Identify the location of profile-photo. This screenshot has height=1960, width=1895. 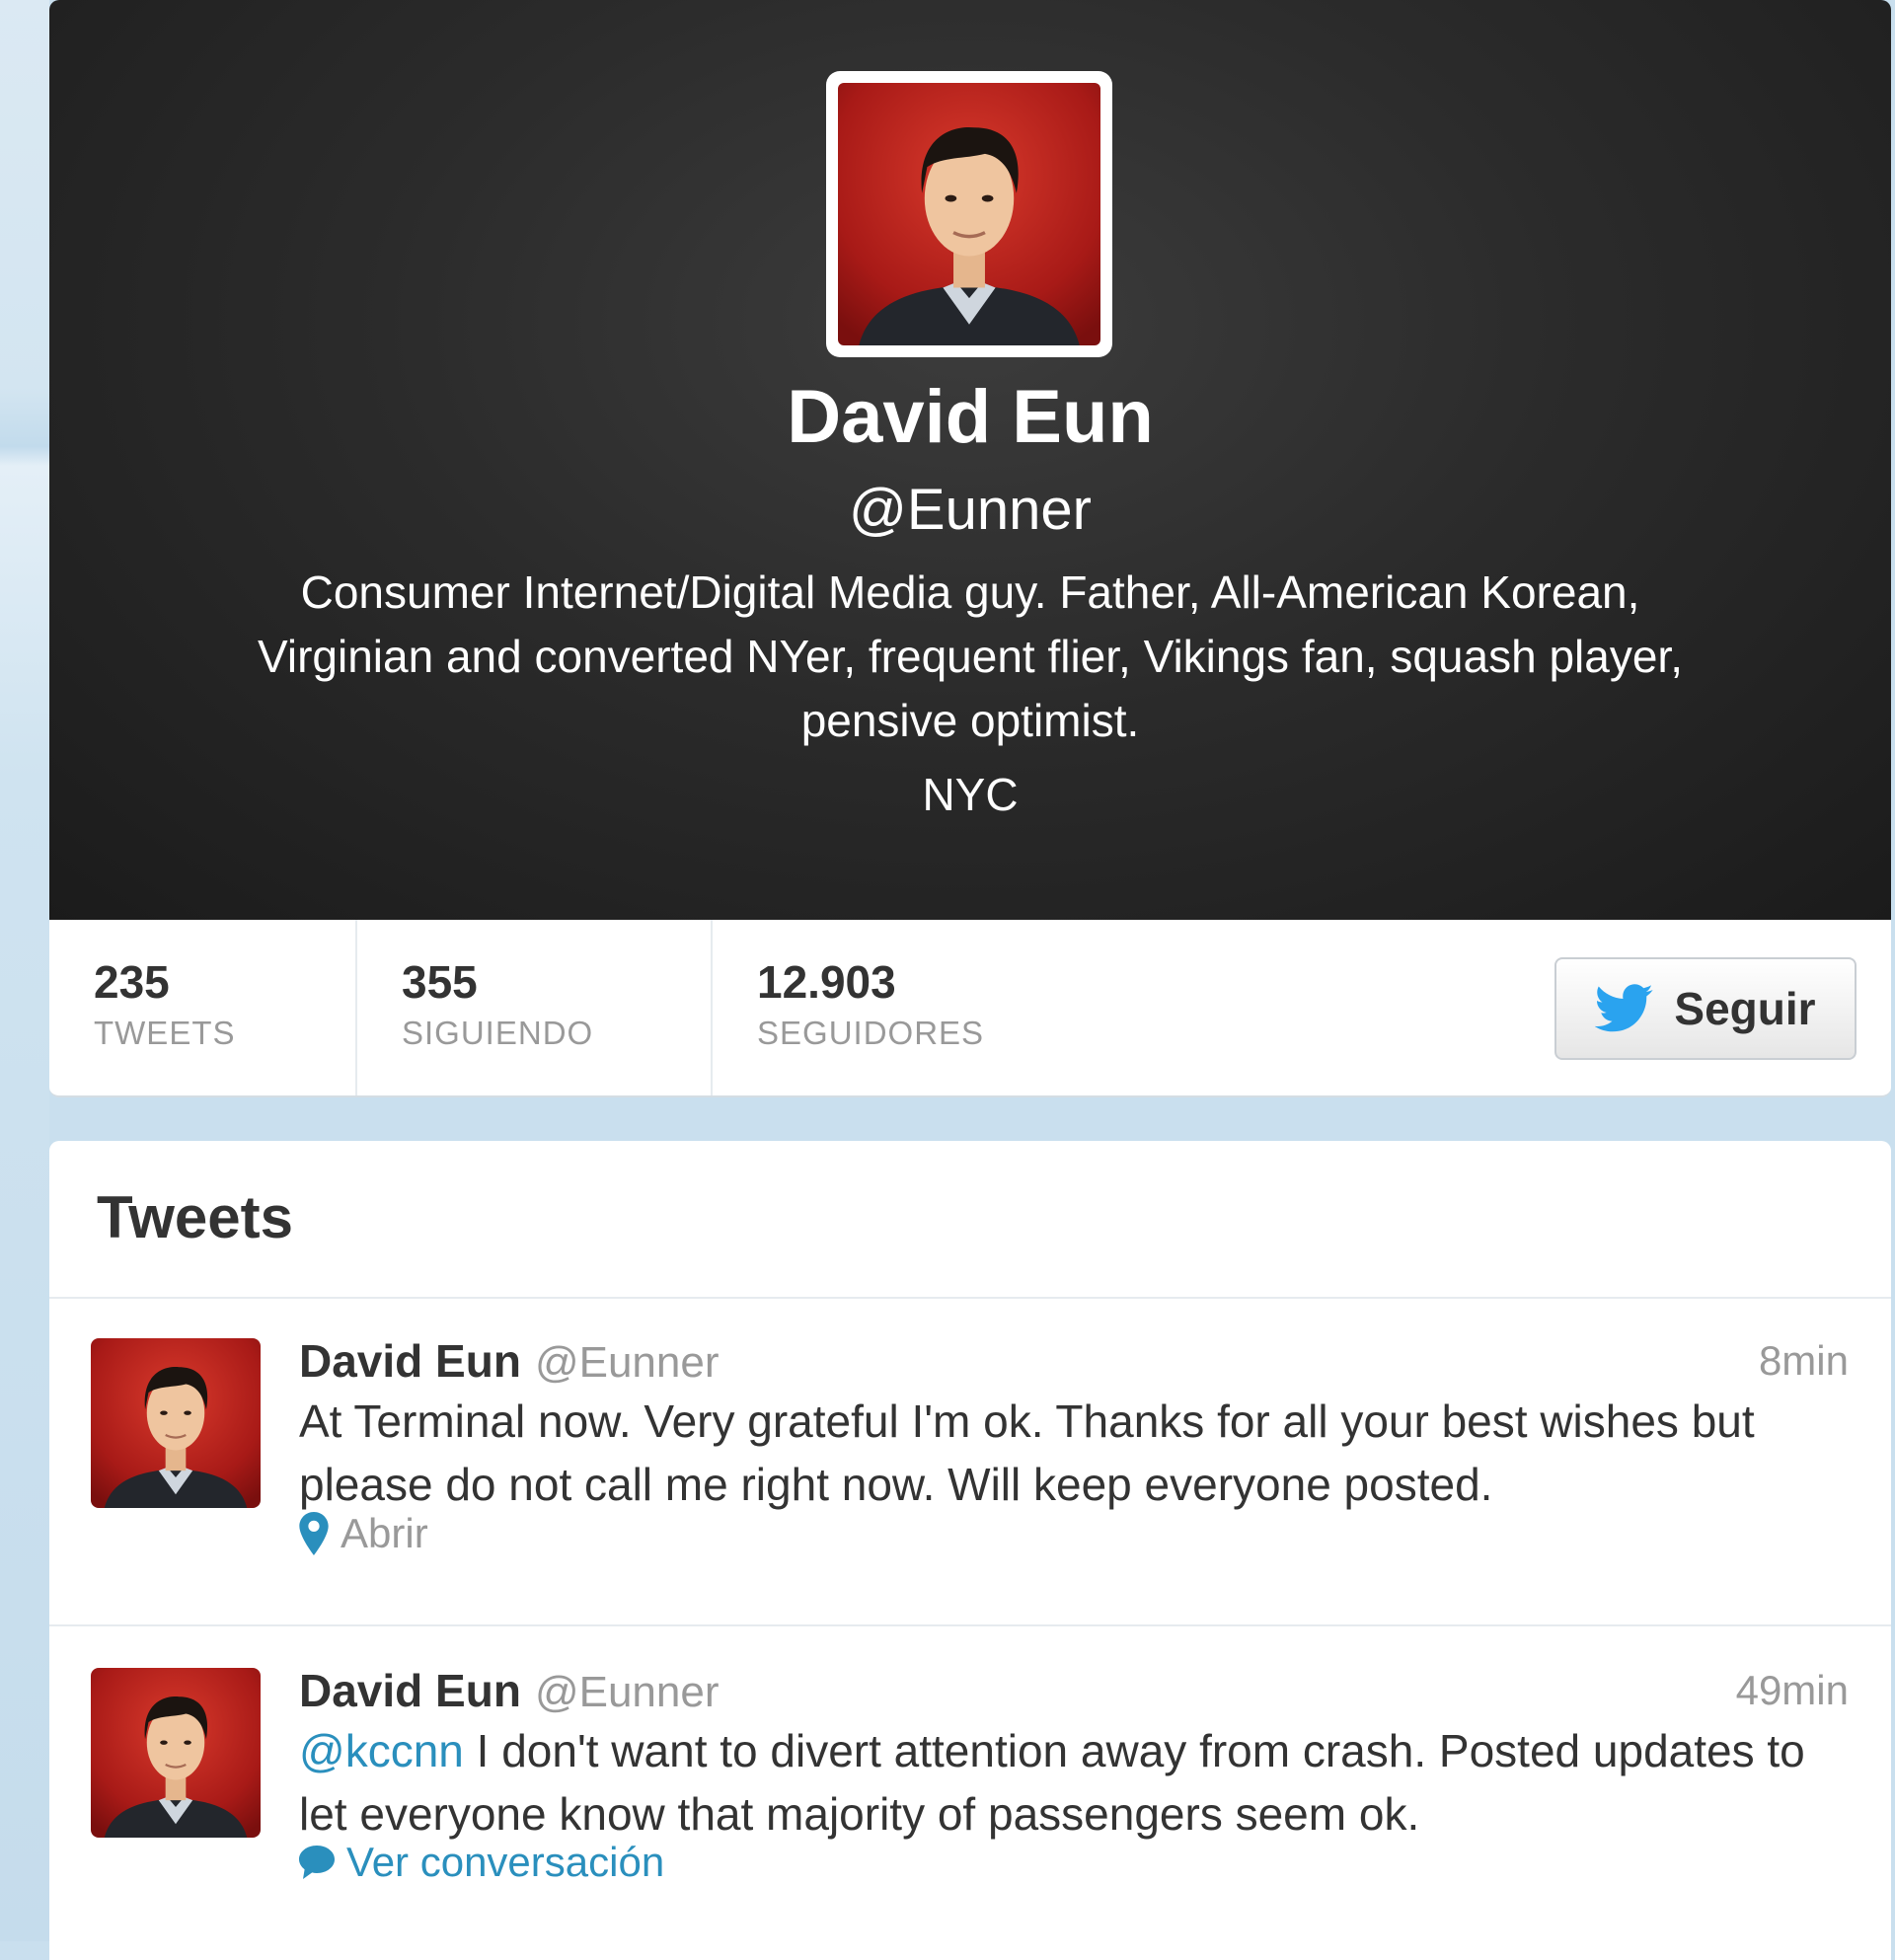
(969, 214).